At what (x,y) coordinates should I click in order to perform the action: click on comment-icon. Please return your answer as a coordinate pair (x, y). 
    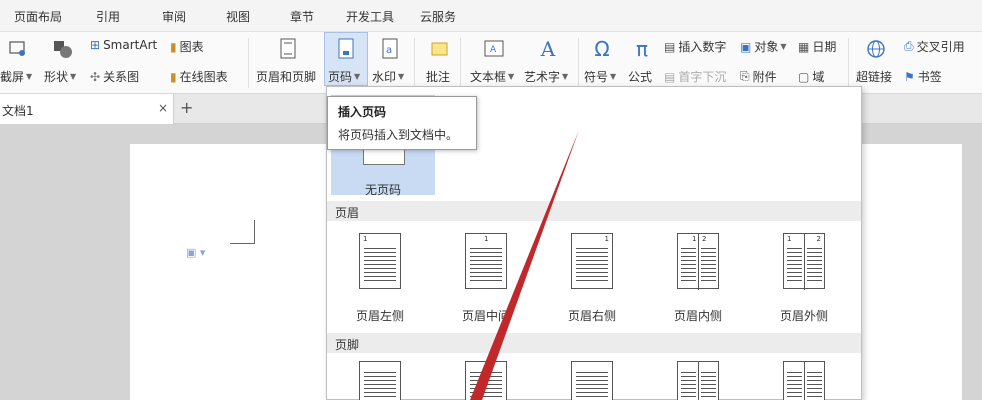
    Looking at the image, I should click on (440, 49).